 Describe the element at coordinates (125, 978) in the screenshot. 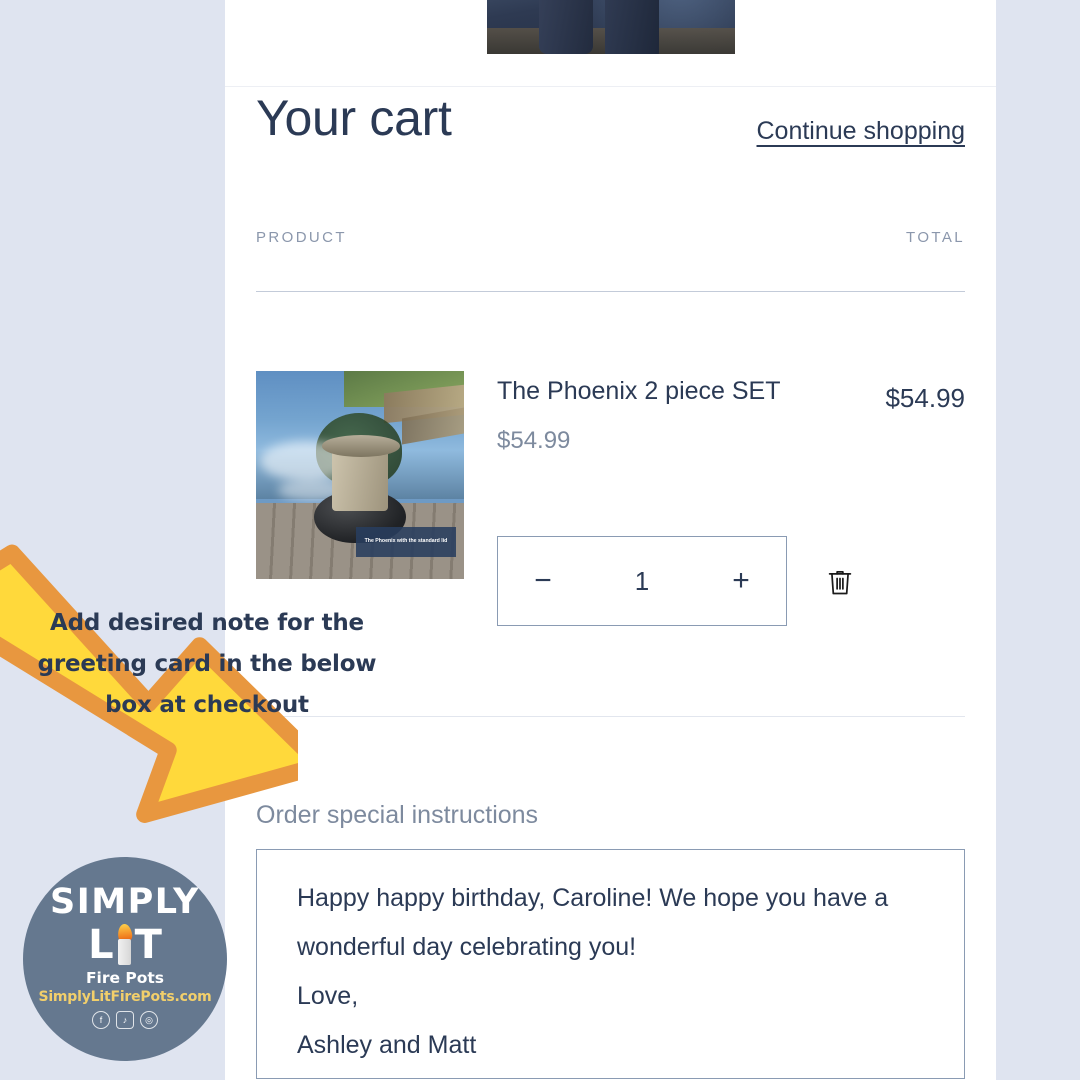

I see `brand-tagline: Fire Pots` at that location.